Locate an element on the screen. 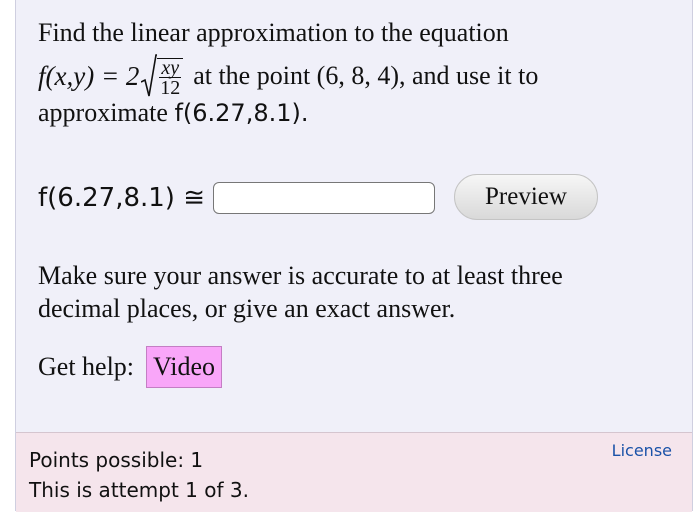  sqrt-expression: xy 12 is located at coordinates (162, 76).